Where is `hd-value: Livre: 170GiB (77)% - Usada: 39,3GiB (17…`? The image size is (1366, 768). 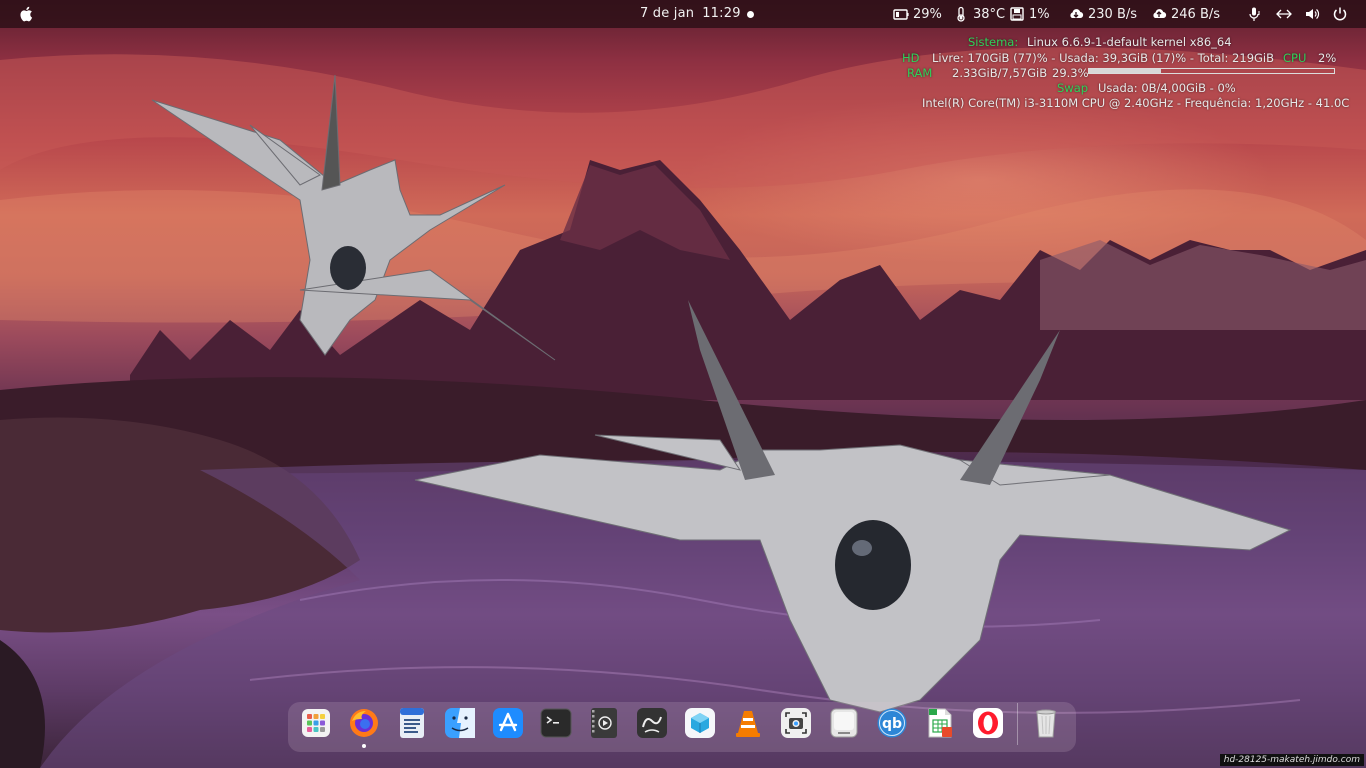 hd-value: Livre: 170GiB (77)% - Usada: 39,3GiB (17… is located at coordinates (1103, 58).